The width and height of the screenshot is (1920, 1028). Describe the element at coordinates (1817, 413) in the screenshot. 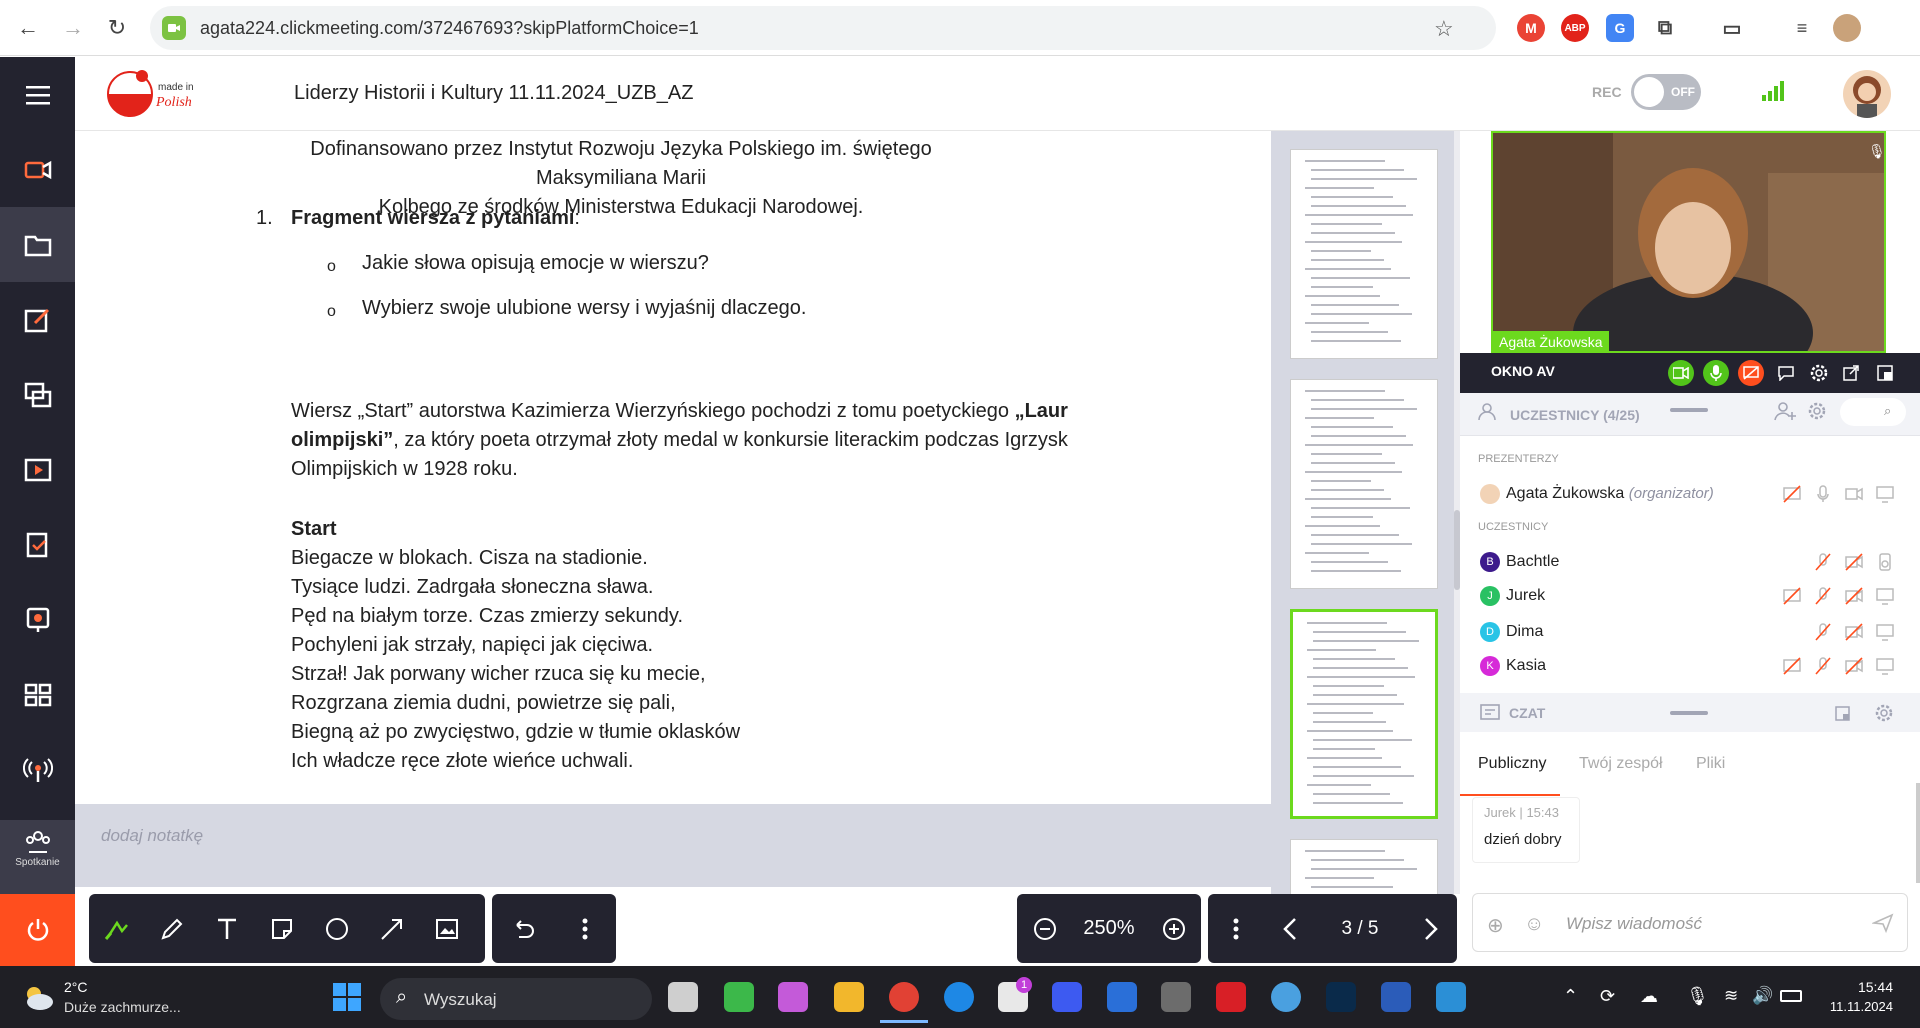

I see `participants-settings-icon` at that location.